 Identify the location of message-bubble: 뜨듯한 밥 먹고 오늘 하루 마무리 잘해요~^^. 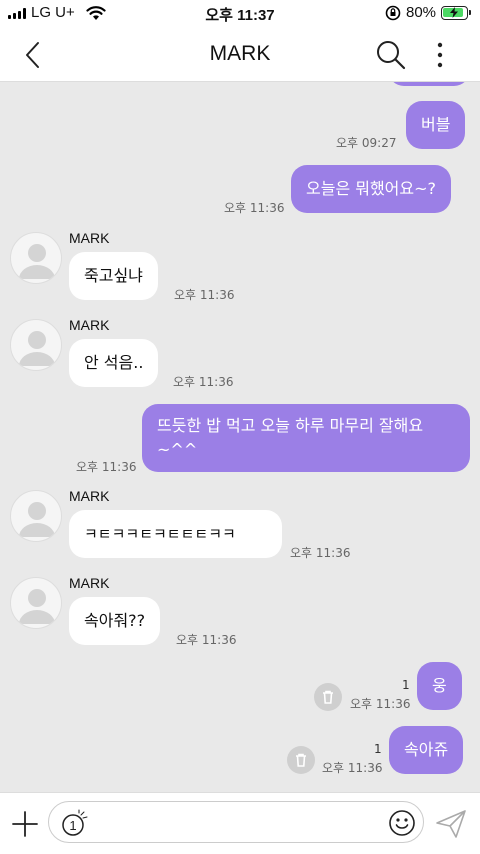
(306, 438).